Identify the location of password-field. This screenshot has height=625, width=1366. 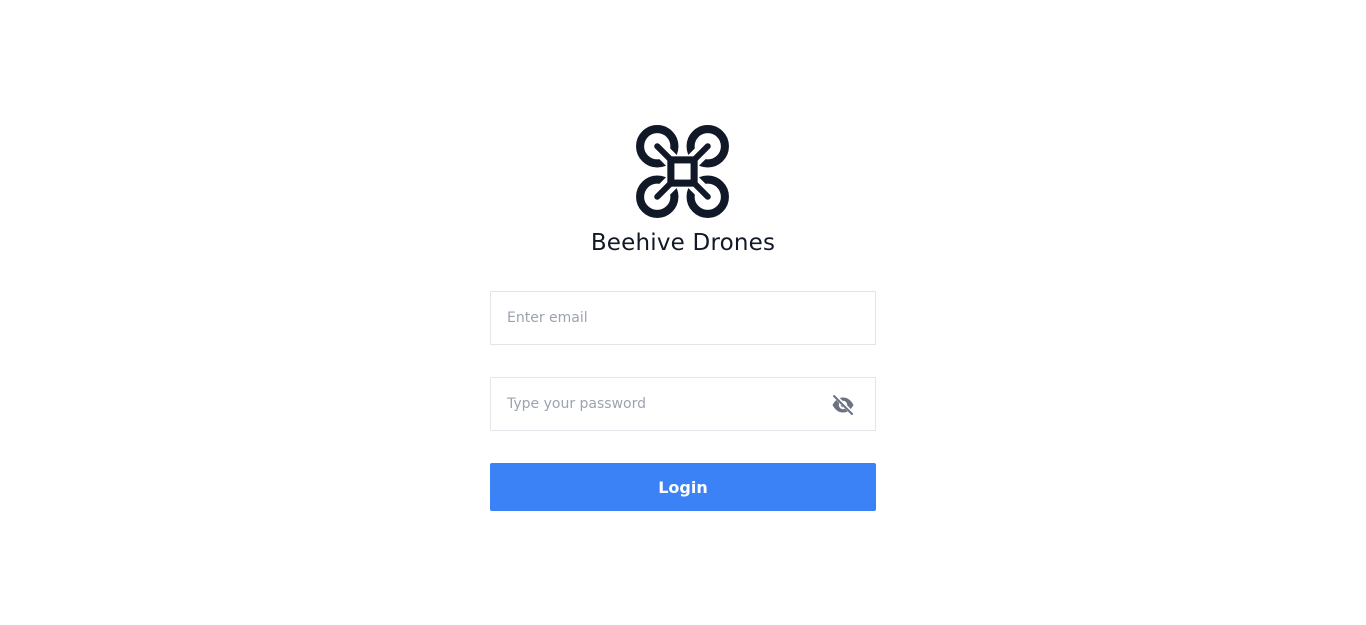
(683, 404).